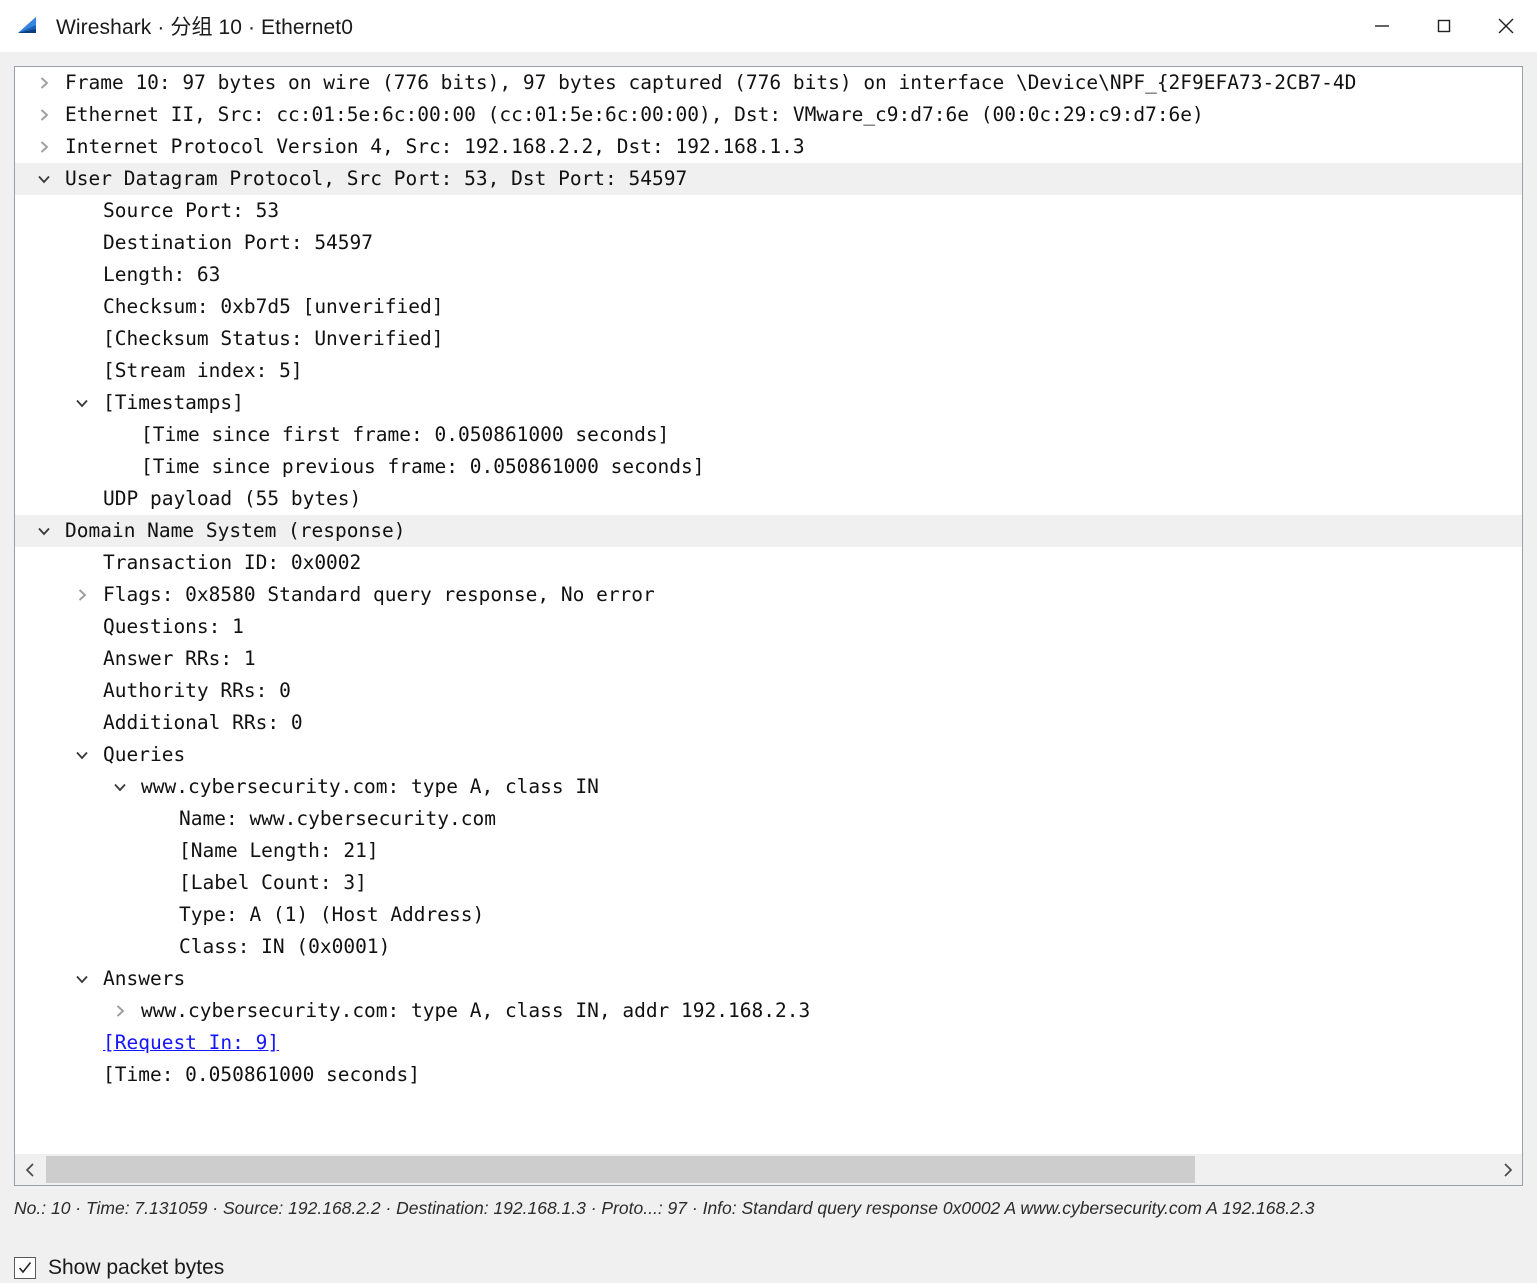  What do you see at coordinates (232, 562) in the screenshot?
I see `tree-row-label: Transaction ID: 0x0002` at bounding box center [232, 562].